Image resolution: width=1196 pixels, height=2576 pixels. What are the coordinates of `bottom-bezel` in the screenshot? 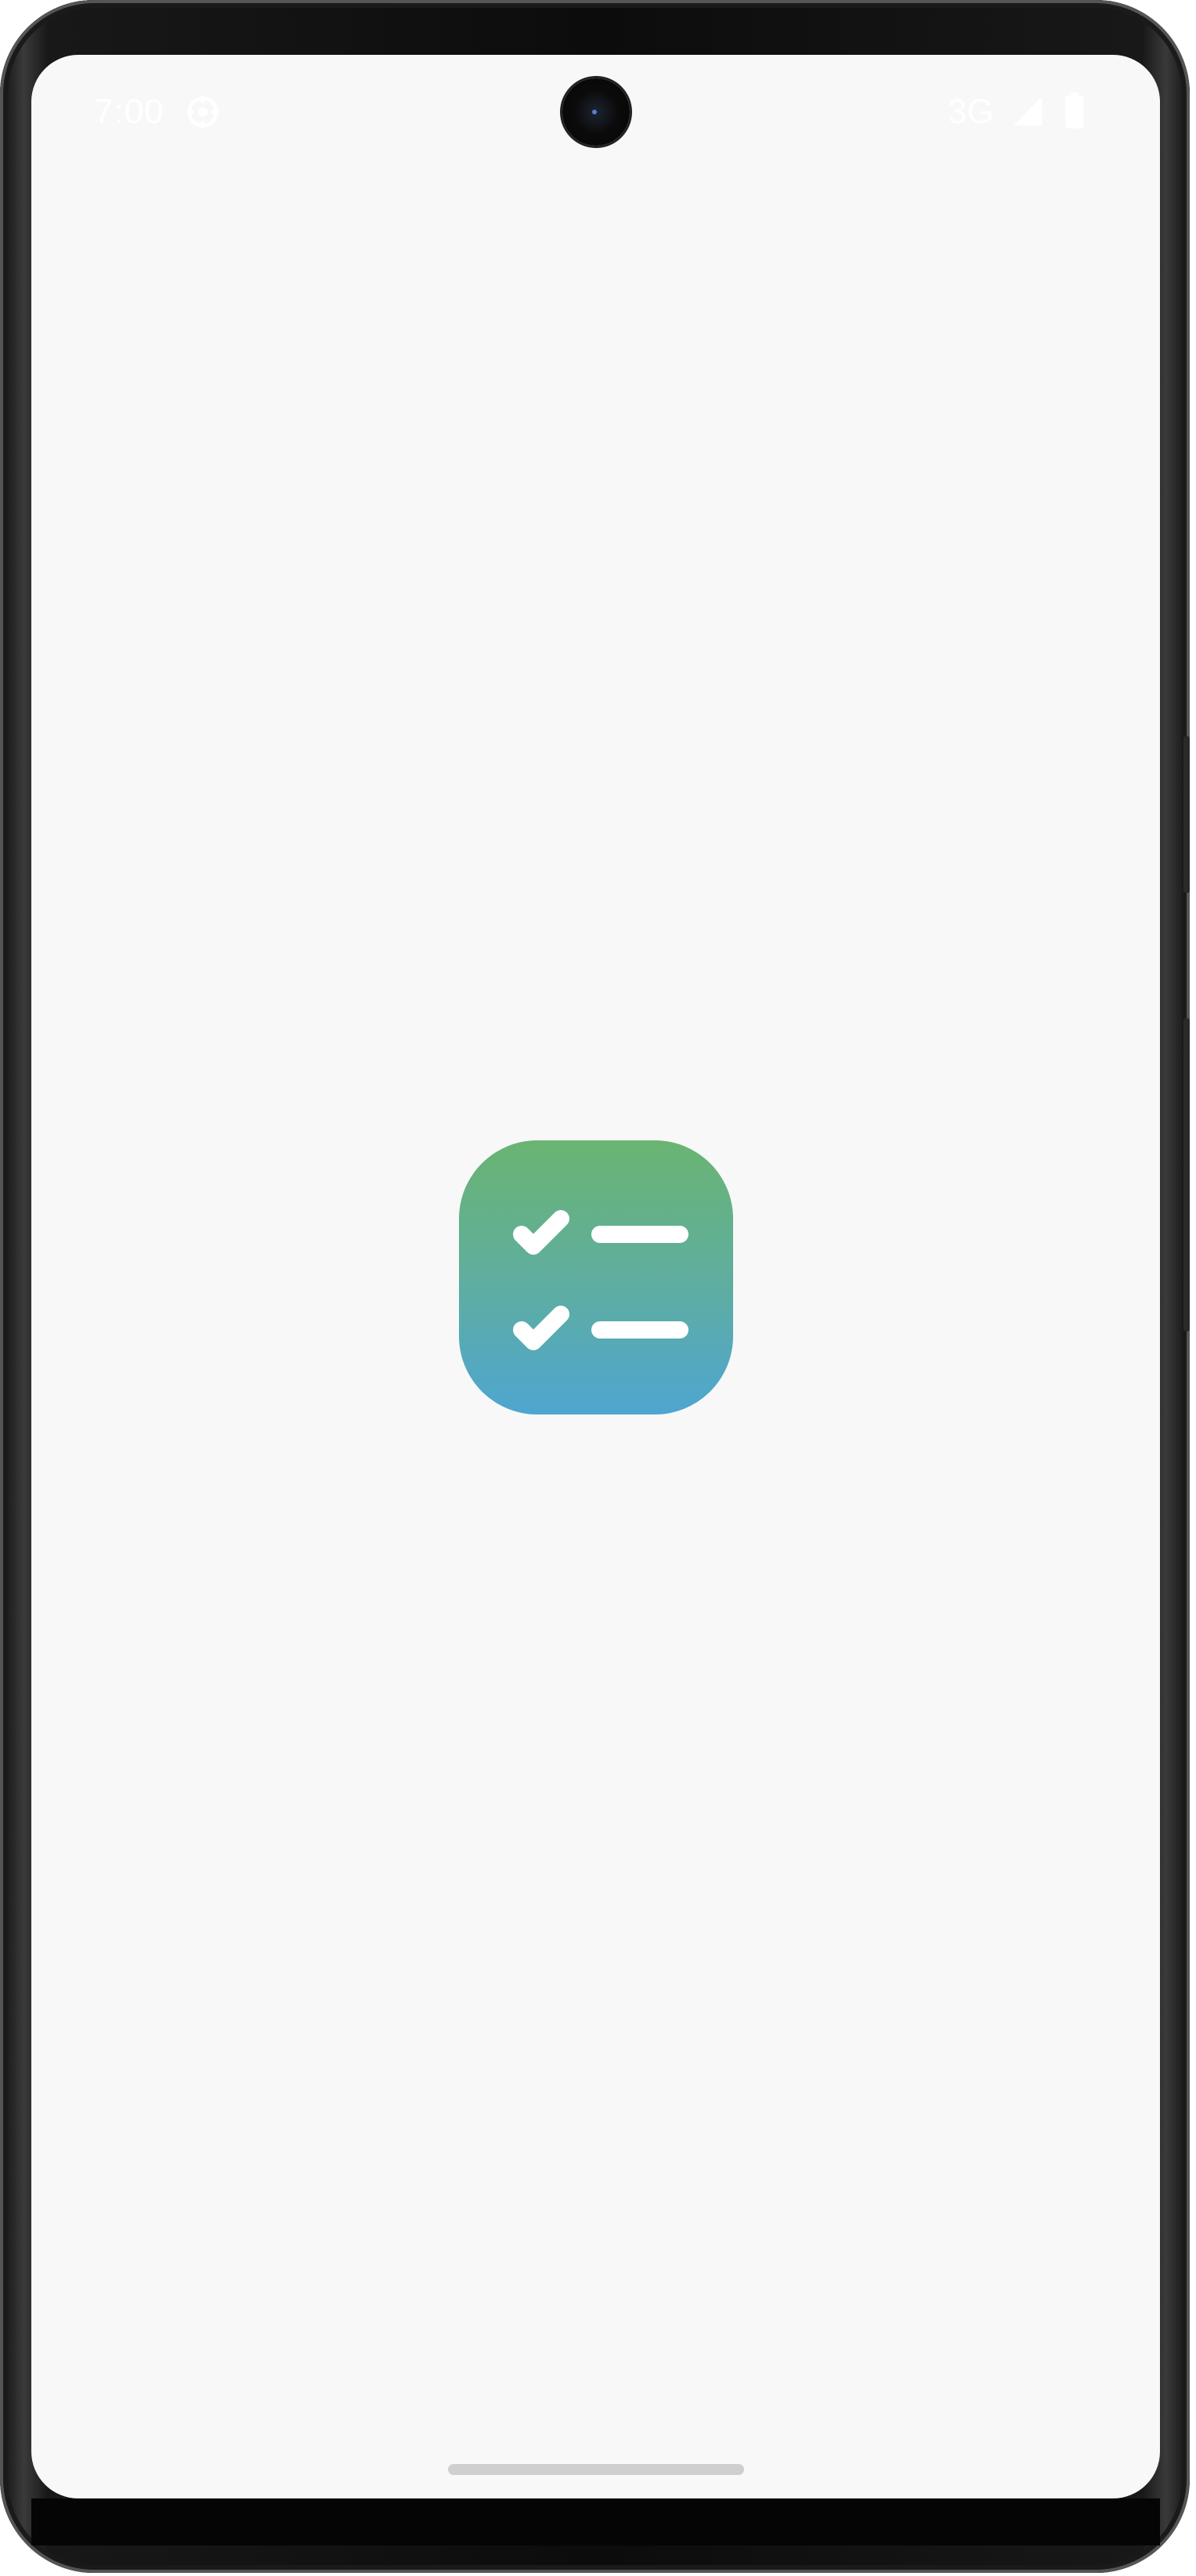 It's located at (595, 2521).